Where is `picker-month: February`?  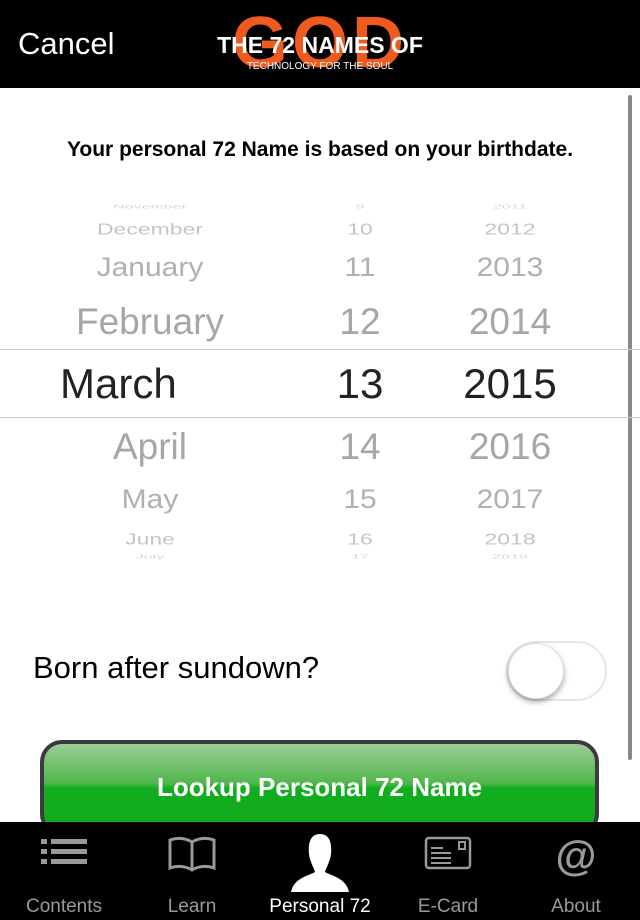 picker-month: February is located at coordinates (150, 322).